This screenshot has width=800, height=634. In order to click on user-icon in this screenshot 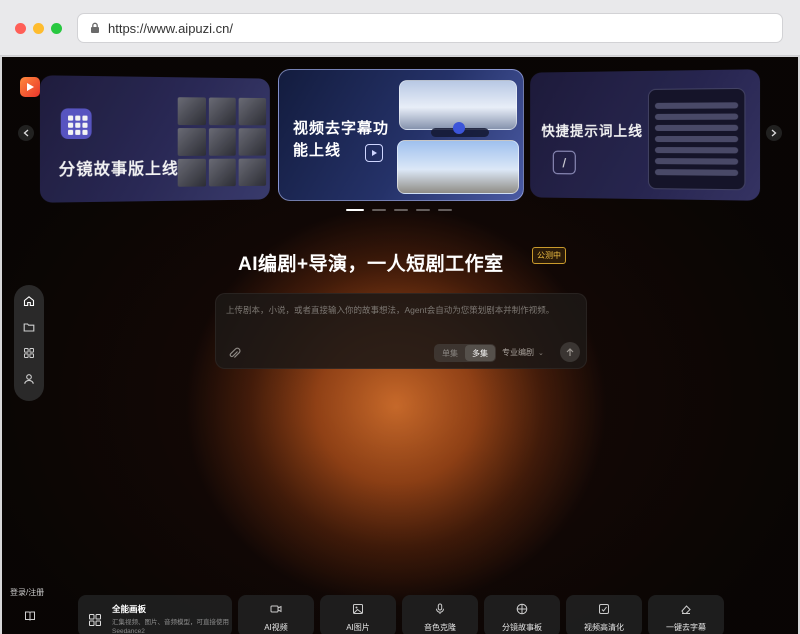, I will do `click(29, 379)`.